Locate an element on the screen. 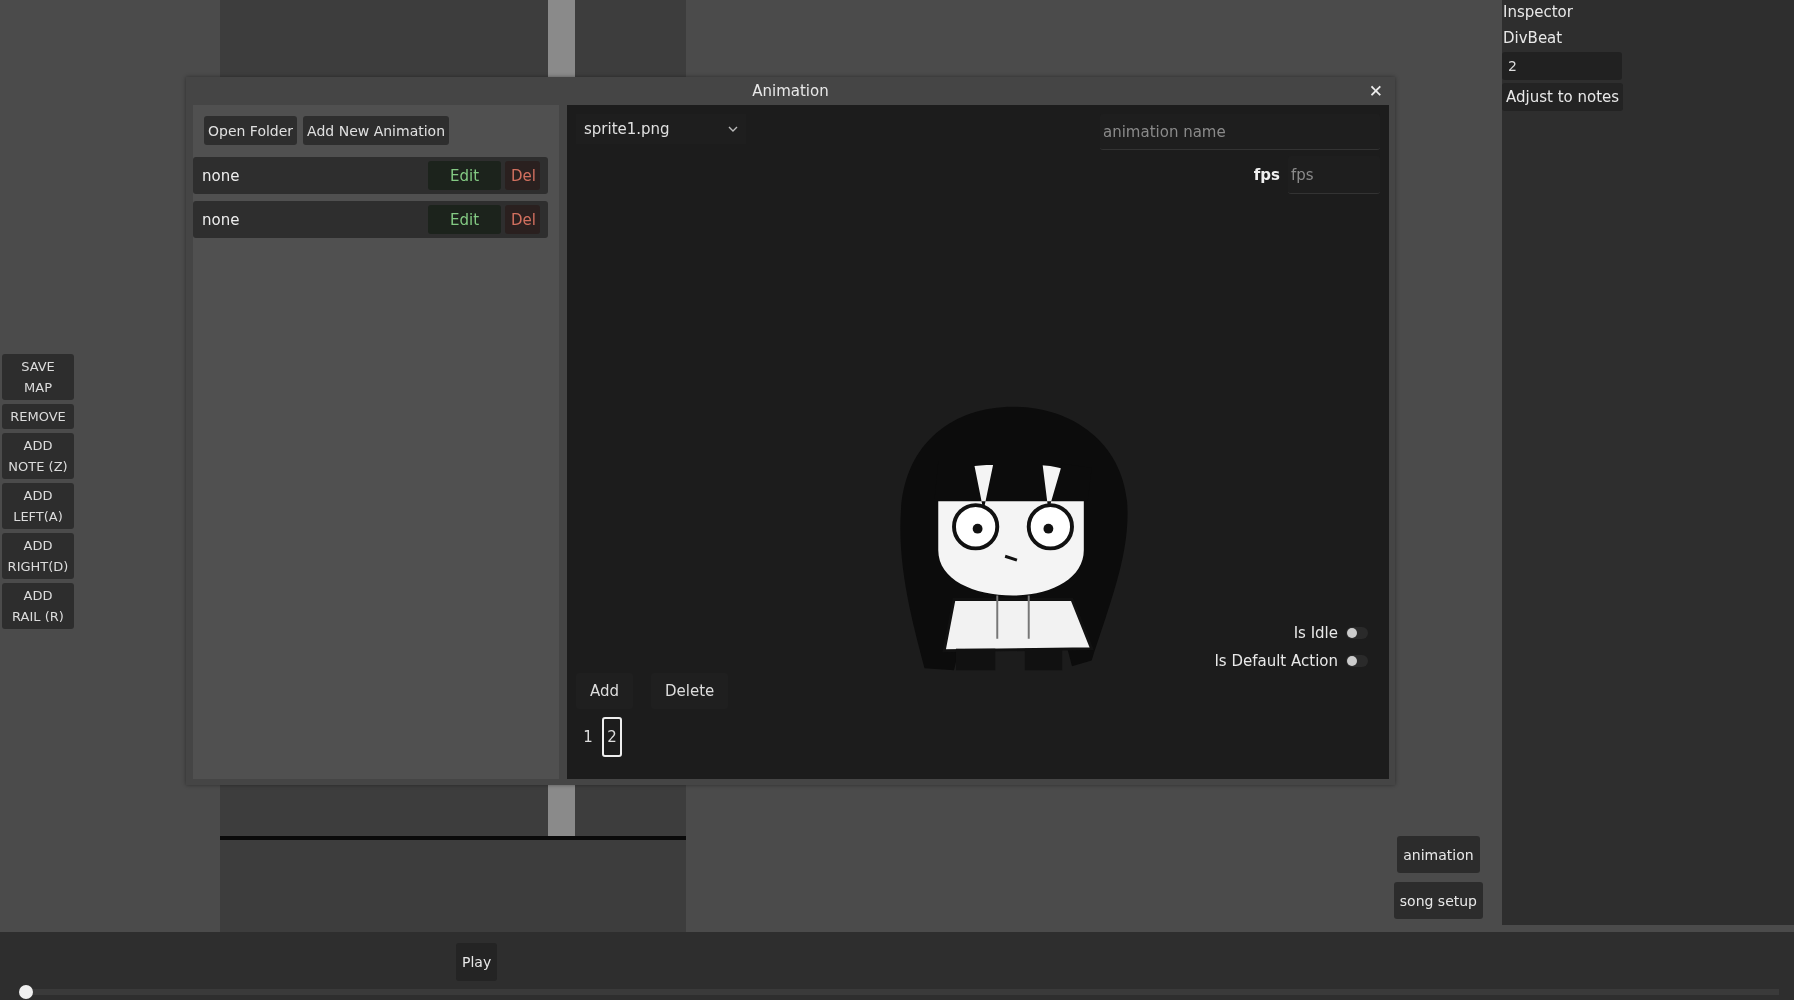 Image resolution: width=1794 pixels, height=1000 pixels. slider-thumb is located at coordinates (26, 992).